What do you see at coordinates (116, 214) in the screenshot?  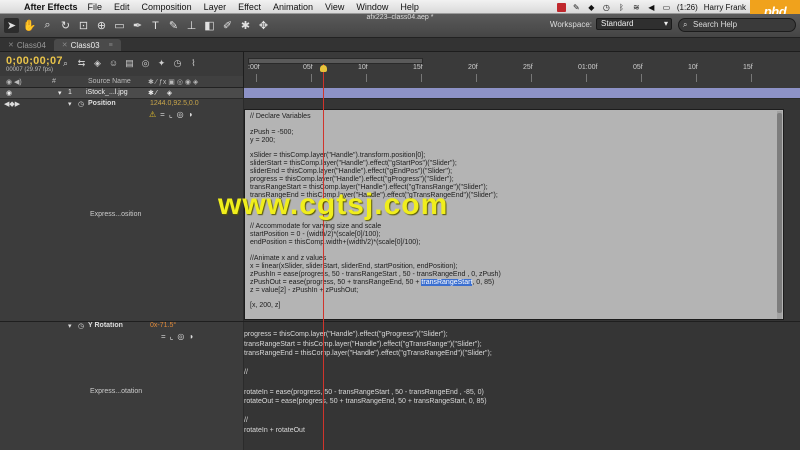 I see `position-expression-label: Express...osition` at bounding box center [116, 214].